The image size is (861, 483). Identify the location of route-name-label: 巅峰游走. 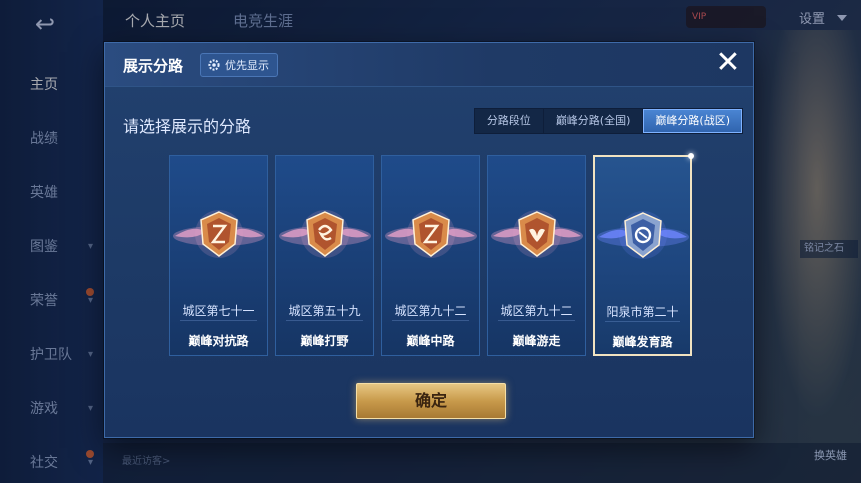
(536, 341).